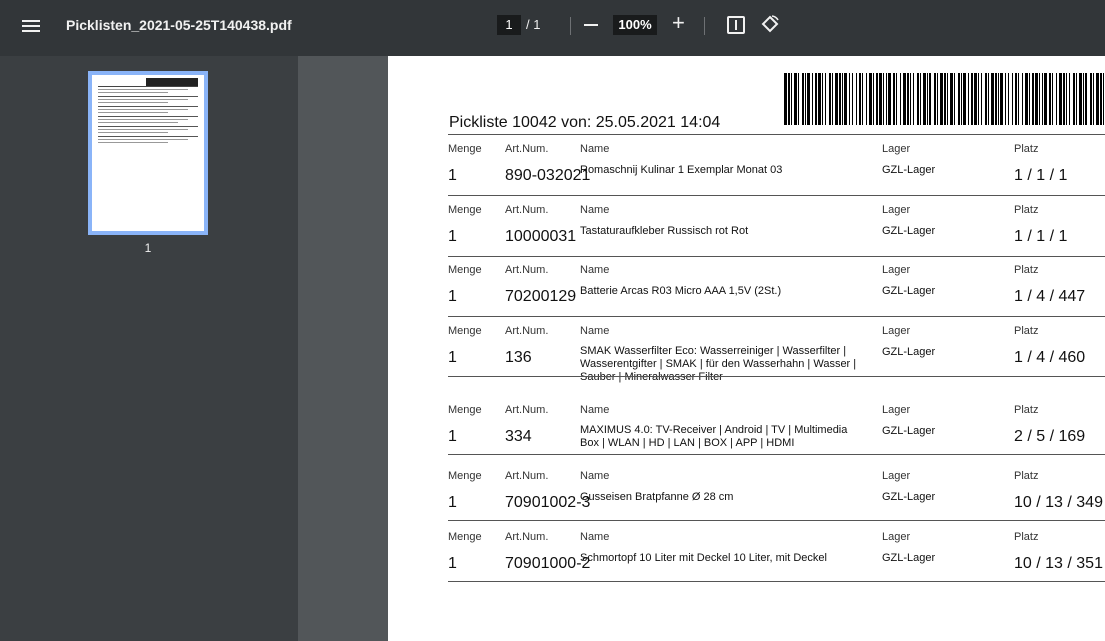 This screenshot has height=641, width=1105. I want to click on zoom-in-icon: +, so click(678, 23).